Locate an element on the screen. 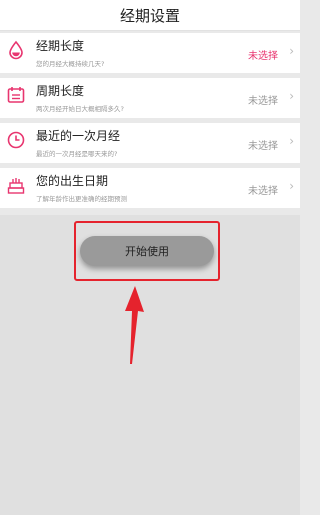 The image size is (320, 515). start-button-label: 开始使用 is located at coordinates (147, 251).